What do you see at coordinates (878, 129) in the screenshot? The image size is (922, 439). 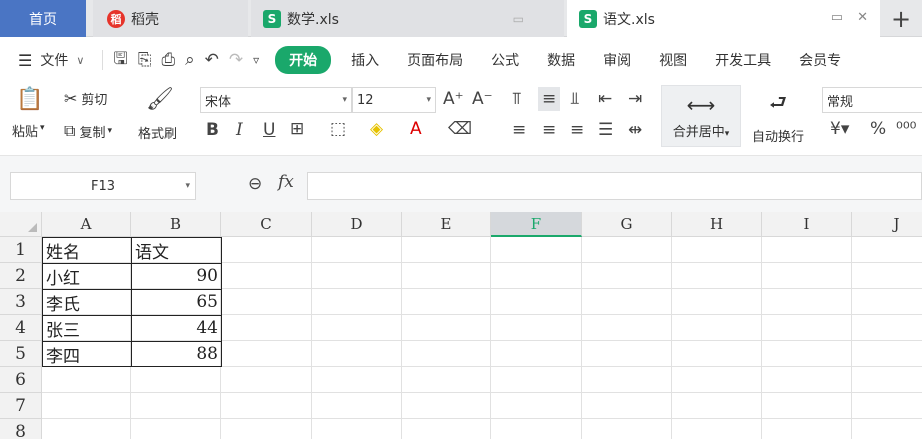 I see `percent-icon: %` at bounding box center [878, 129].